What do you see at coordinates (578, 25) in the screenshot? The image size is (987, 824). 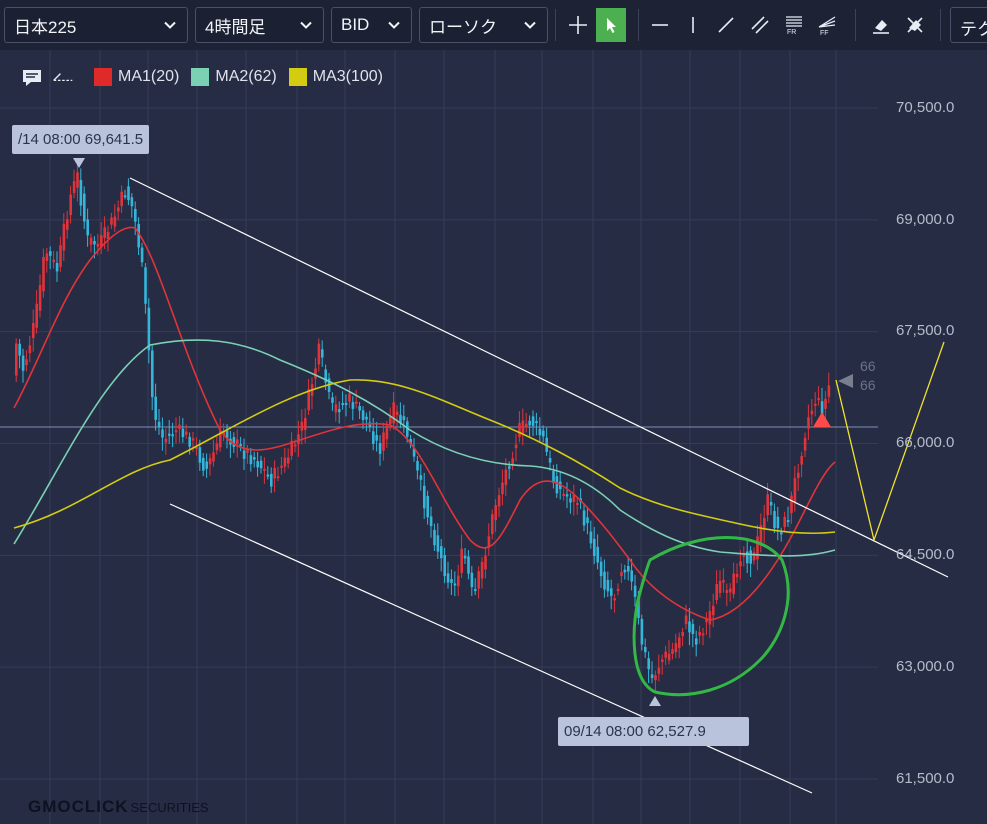 I see `crosshair-button` at bounding box center [578, 25].